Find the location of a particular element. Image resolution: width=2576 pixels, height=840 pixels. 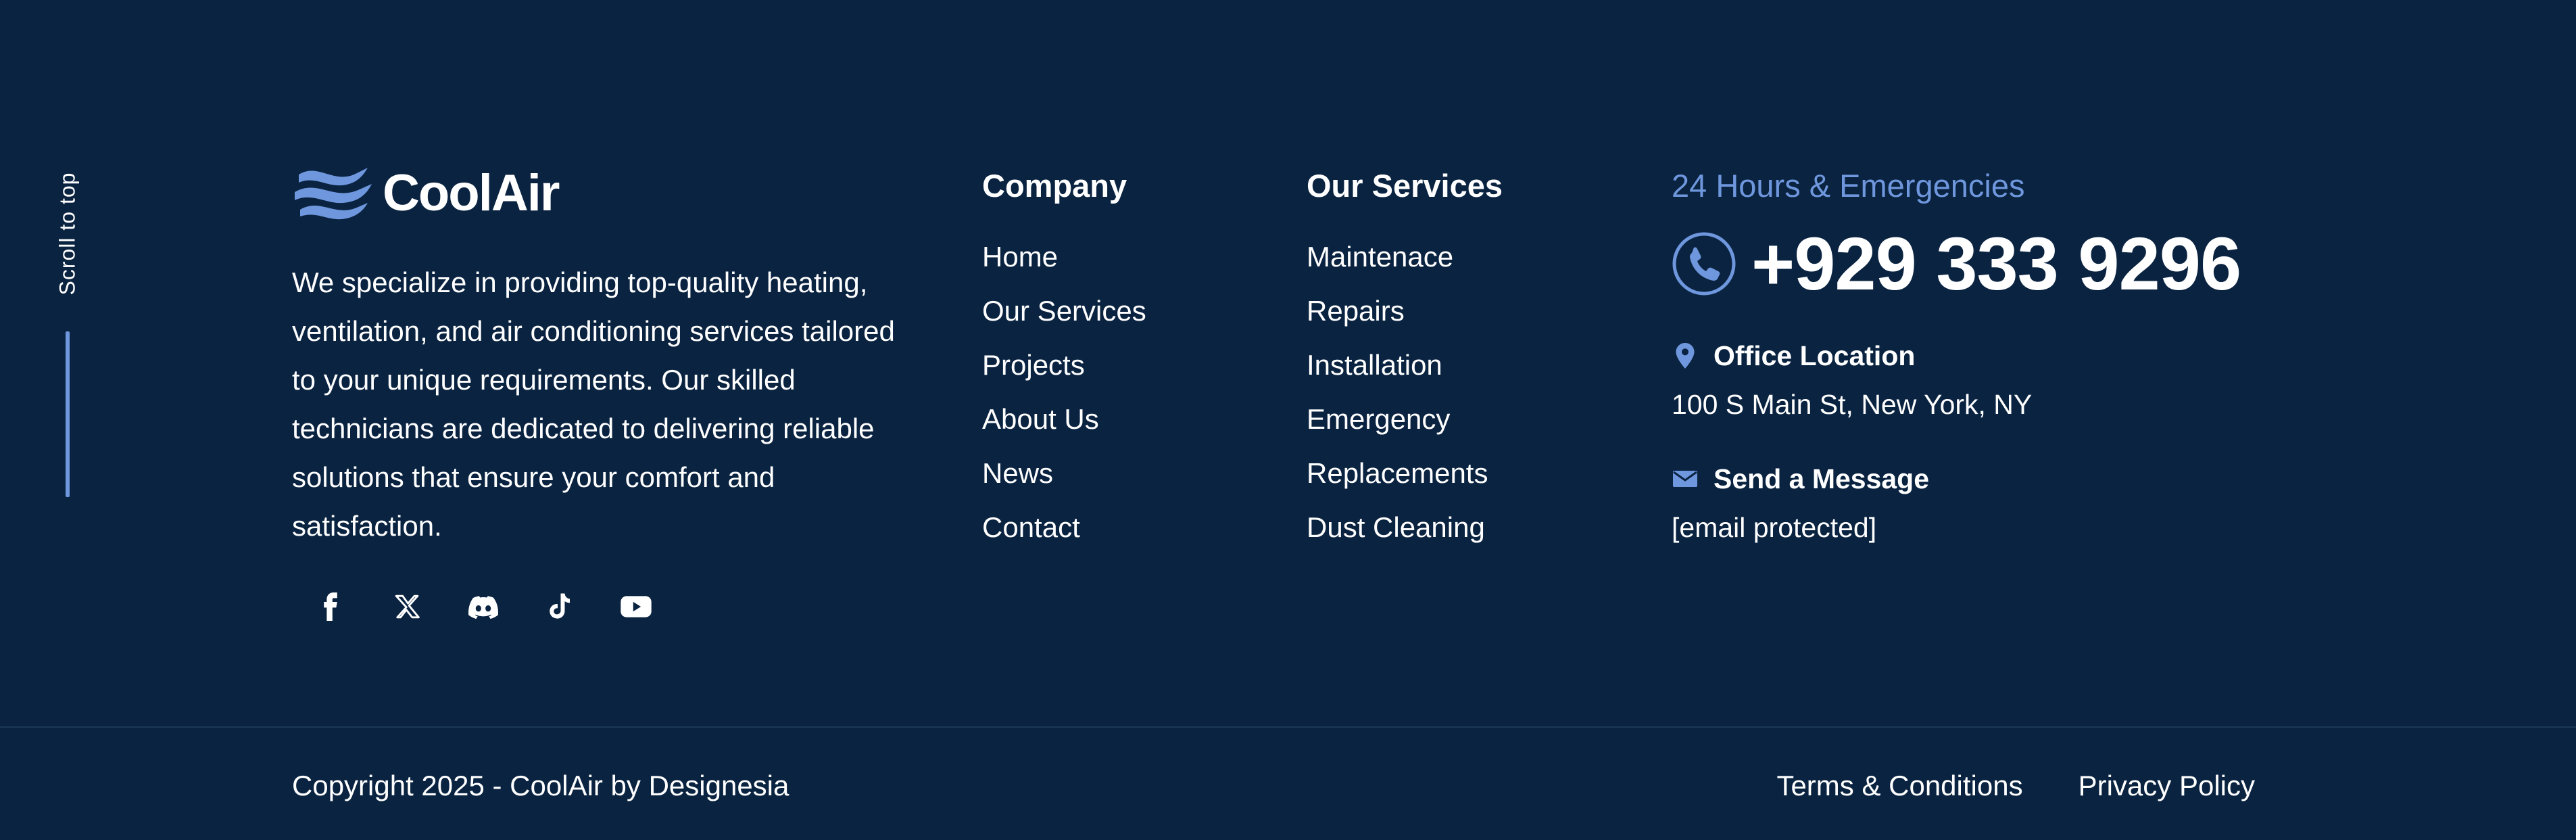

email-address: [email protected] is located at coordinates (2010, 527).